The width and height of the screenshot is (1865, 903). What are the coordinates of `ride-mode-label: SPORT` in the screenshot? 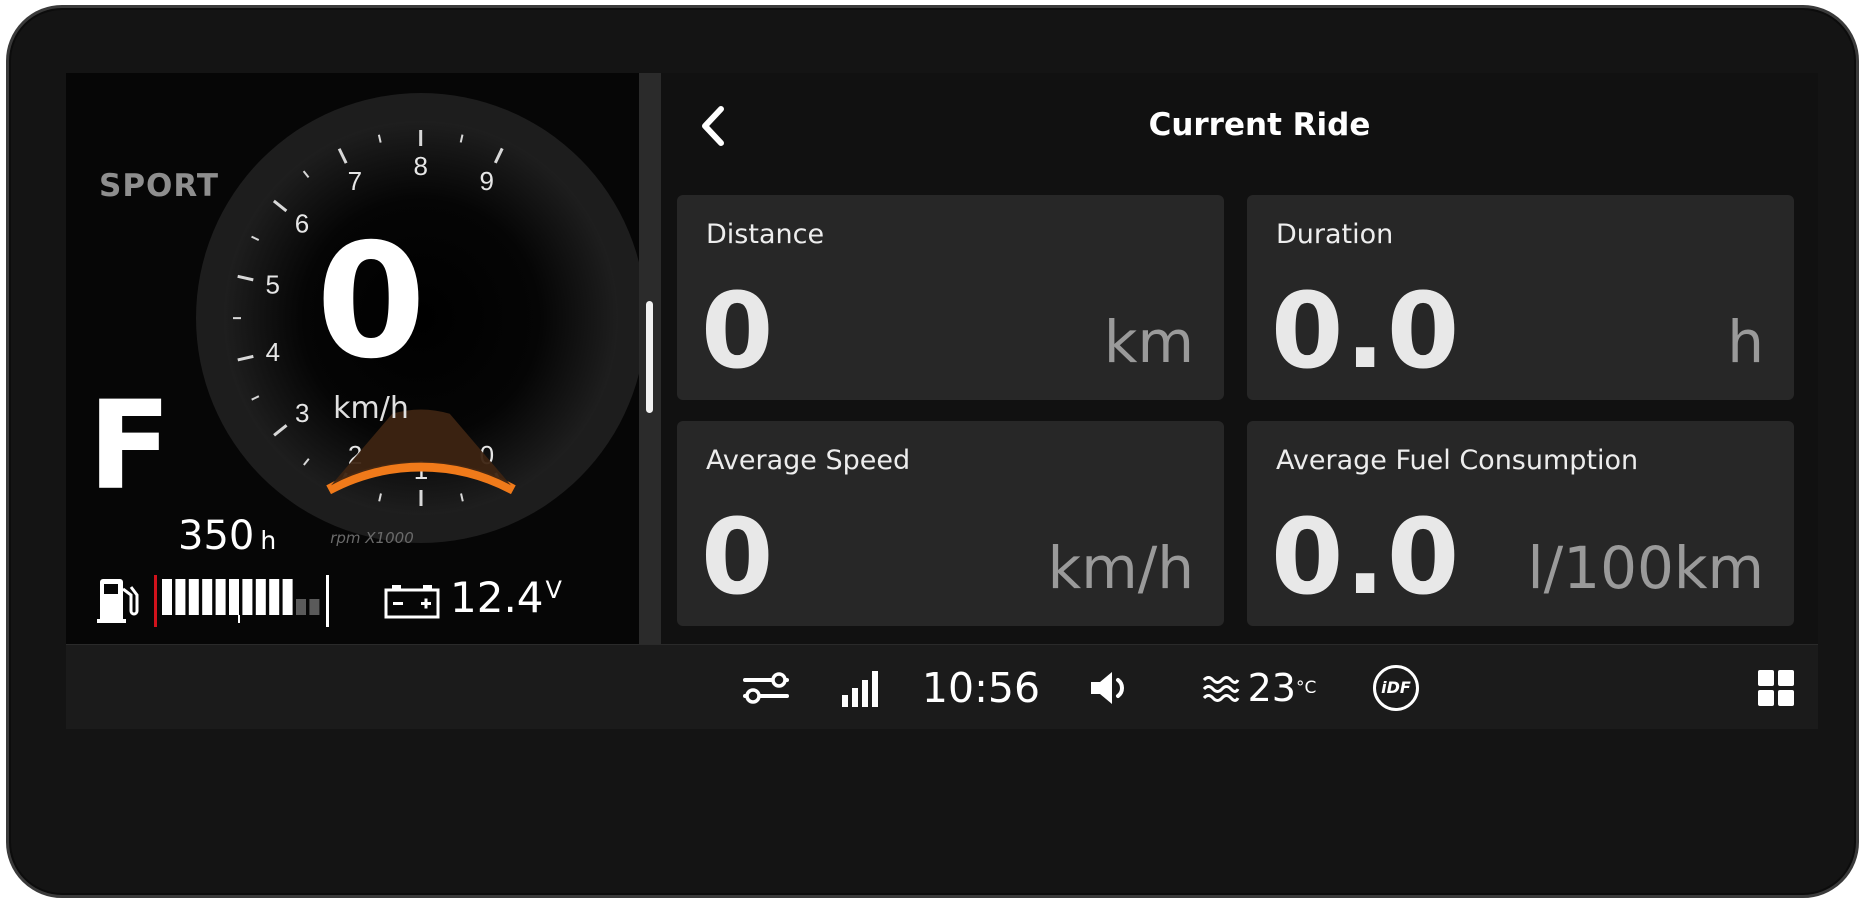 It's located at (159, 186).